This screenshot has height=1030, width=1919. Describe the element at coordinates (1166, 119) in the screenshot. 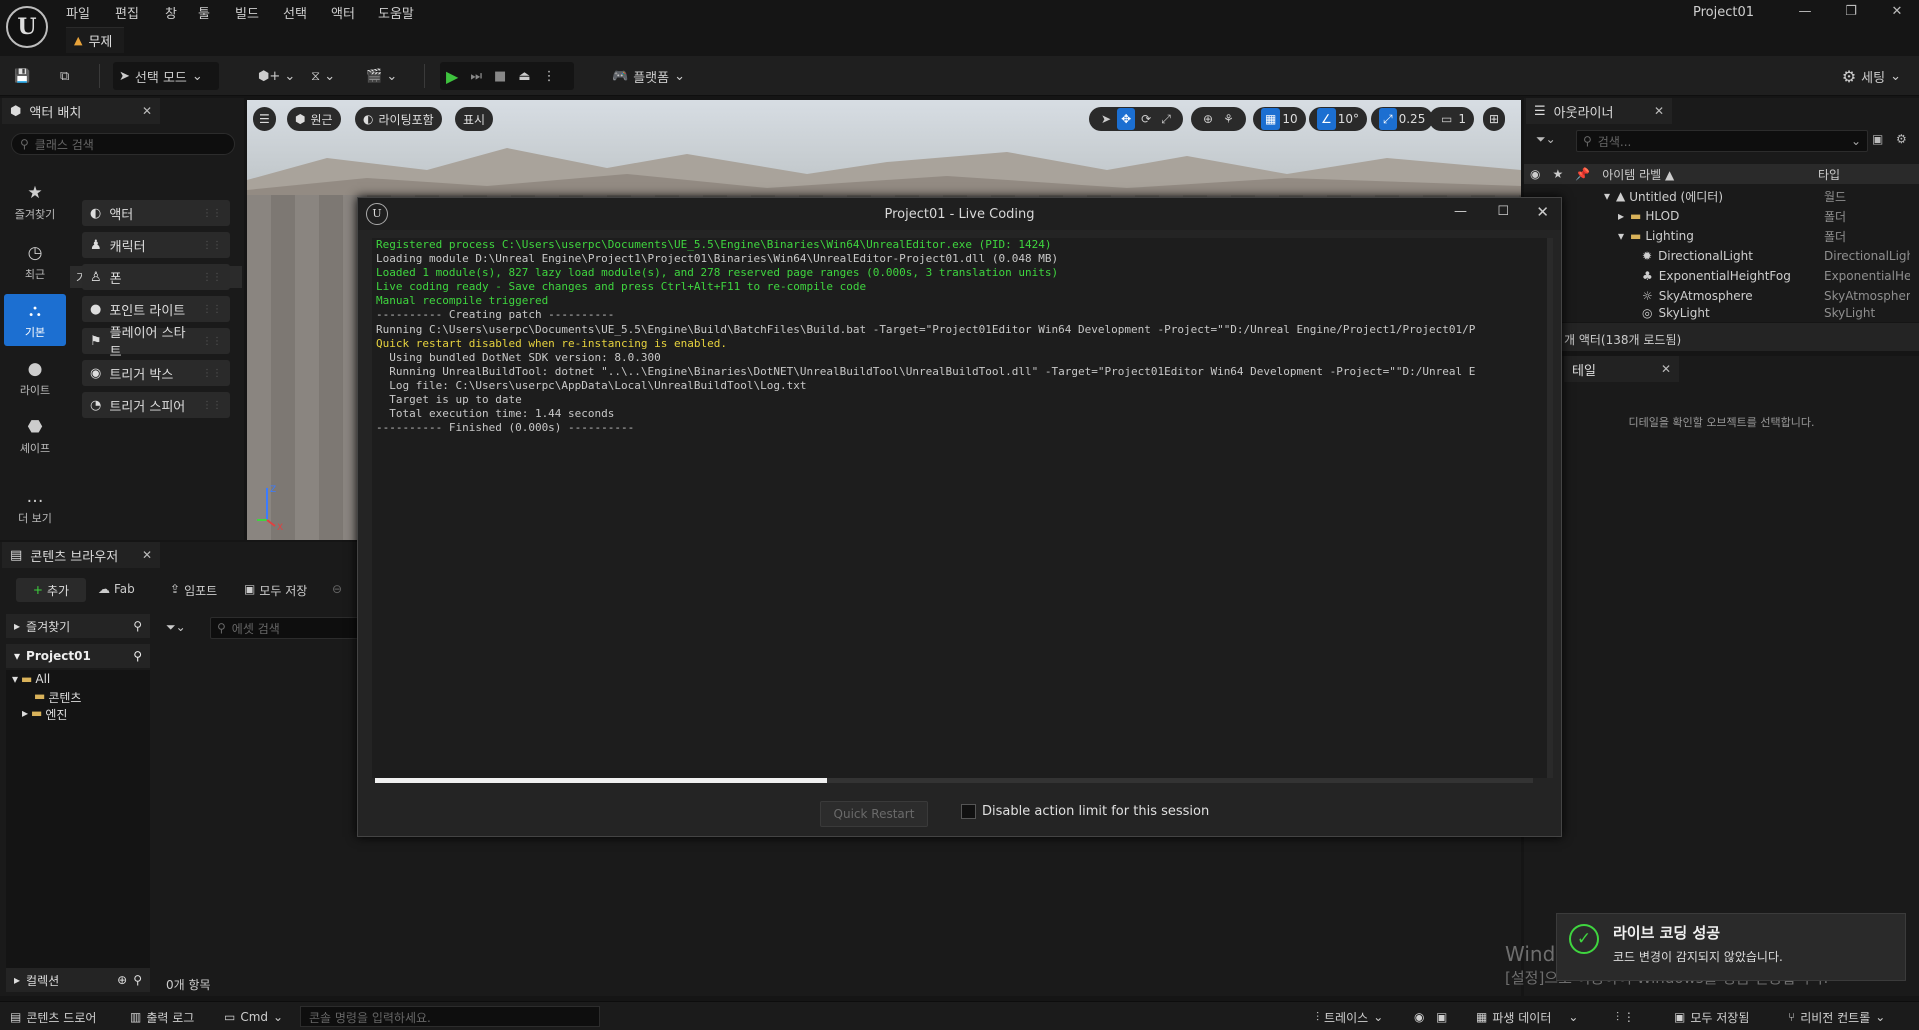

I see `scale-tool-icon: ⤢` at that location.